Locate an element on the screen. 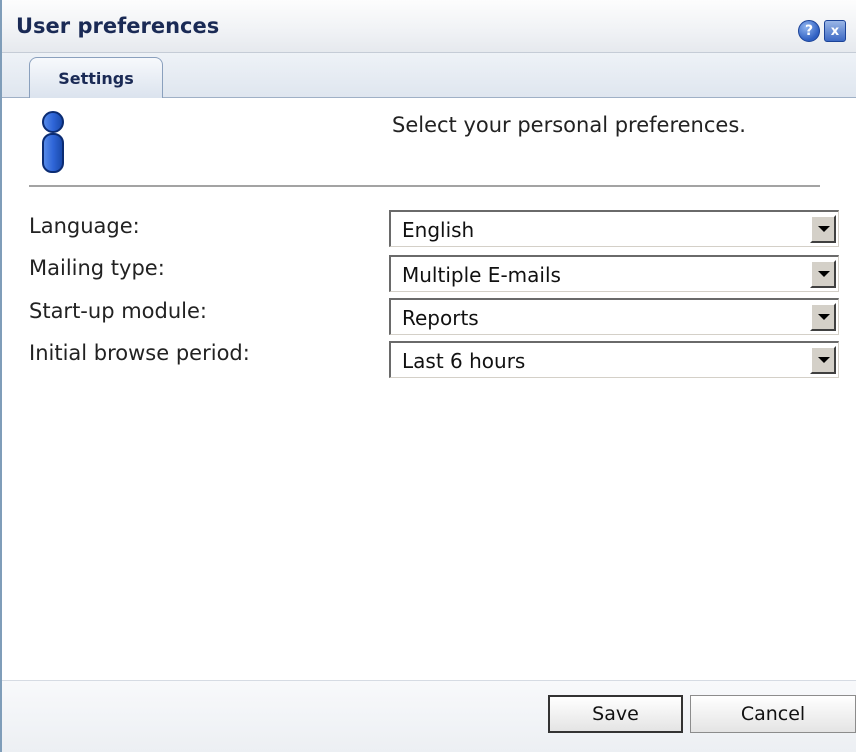 Image resolution: width=856 pixels, height=752 pixels. startup-module-label: Start-up module: is located at coordinates (118, 311).